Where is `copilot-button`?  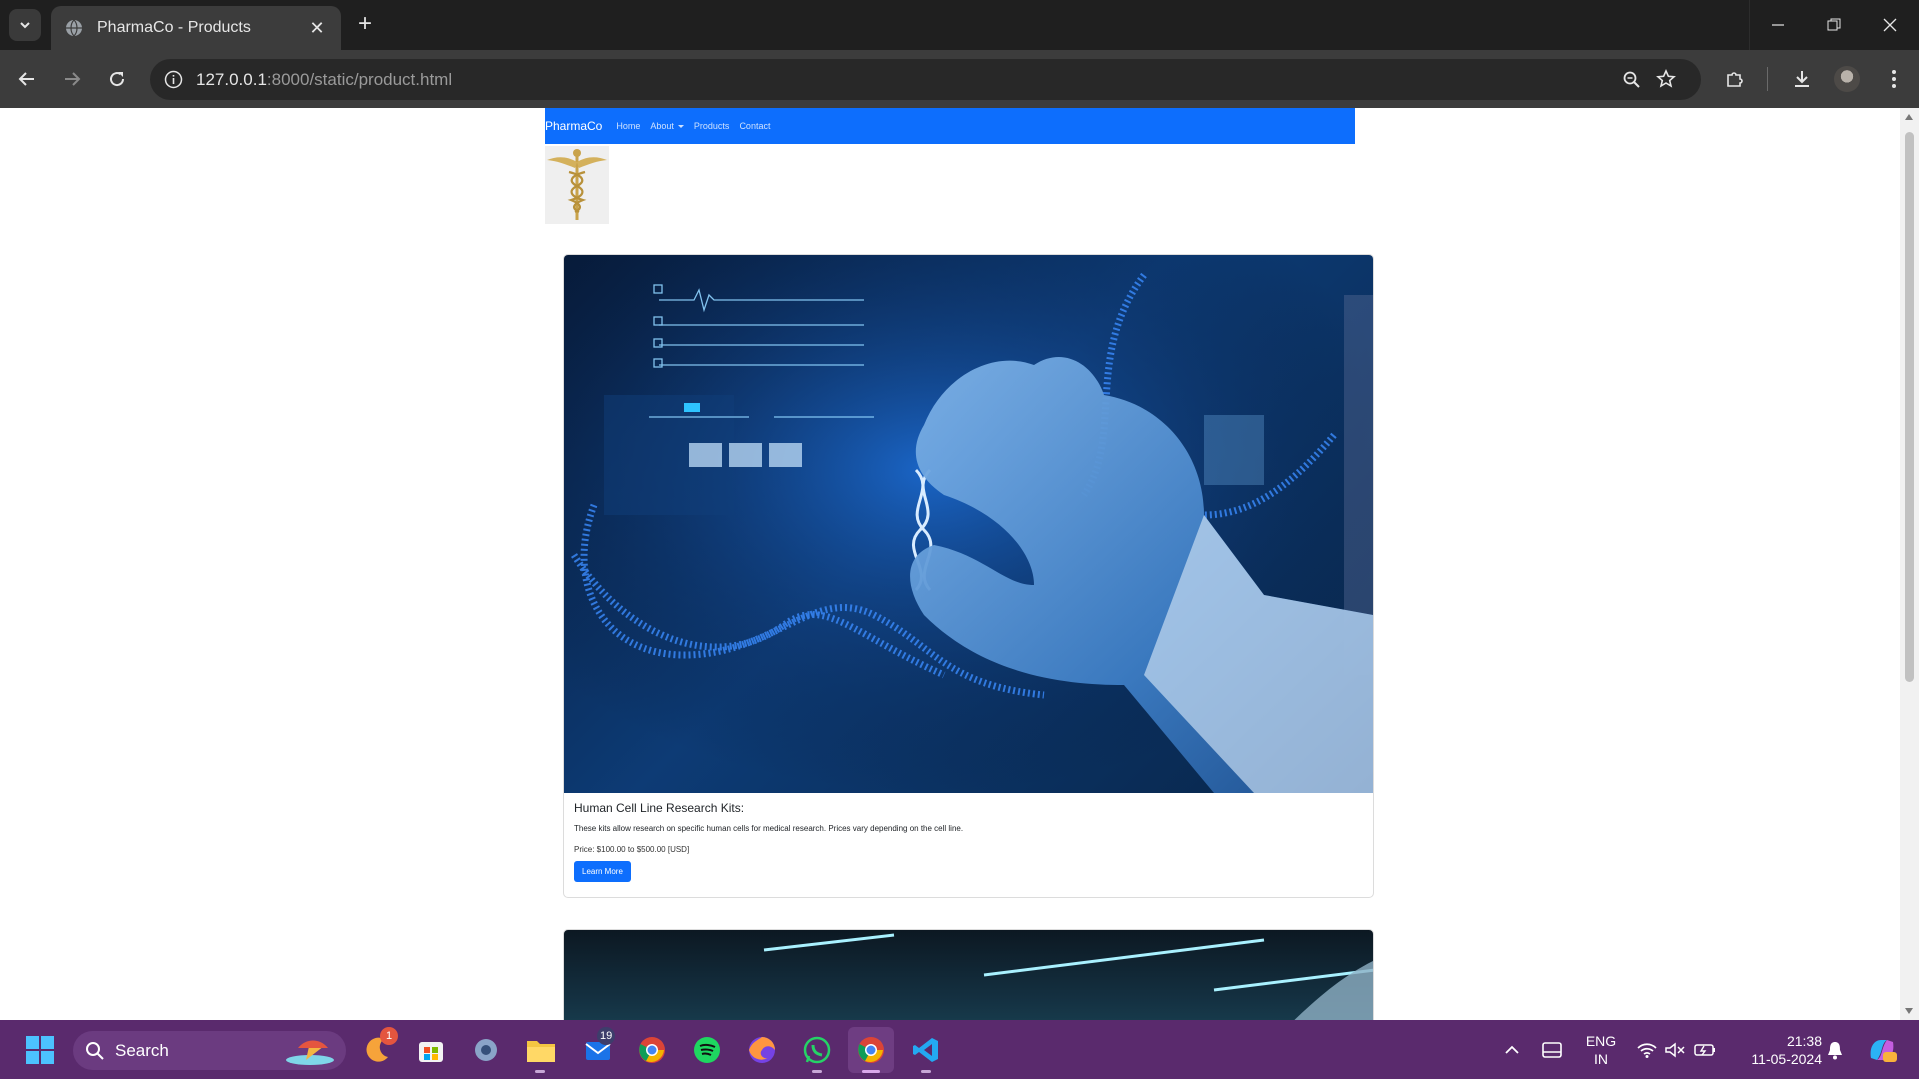 copilot-button is located at coordinates (1882, 1050).